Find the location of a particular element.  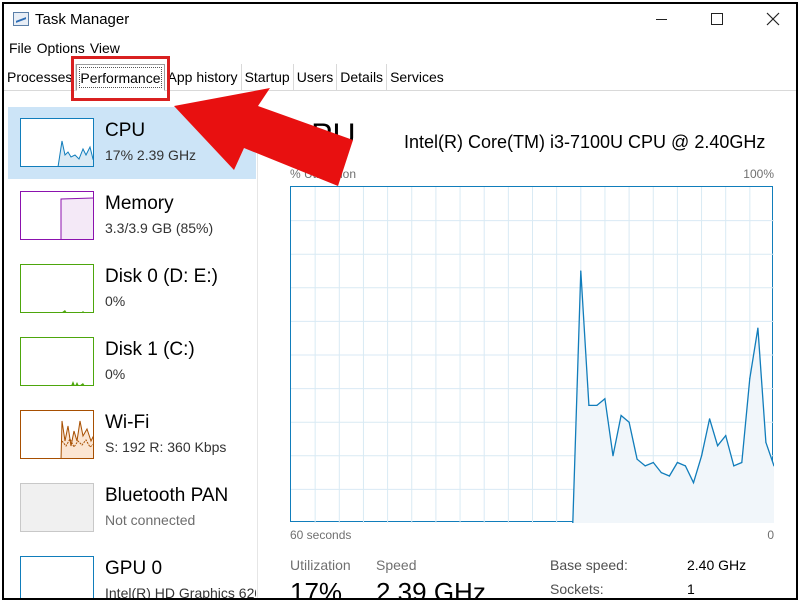

menu-options: Options is located at coordinates (62, 50).